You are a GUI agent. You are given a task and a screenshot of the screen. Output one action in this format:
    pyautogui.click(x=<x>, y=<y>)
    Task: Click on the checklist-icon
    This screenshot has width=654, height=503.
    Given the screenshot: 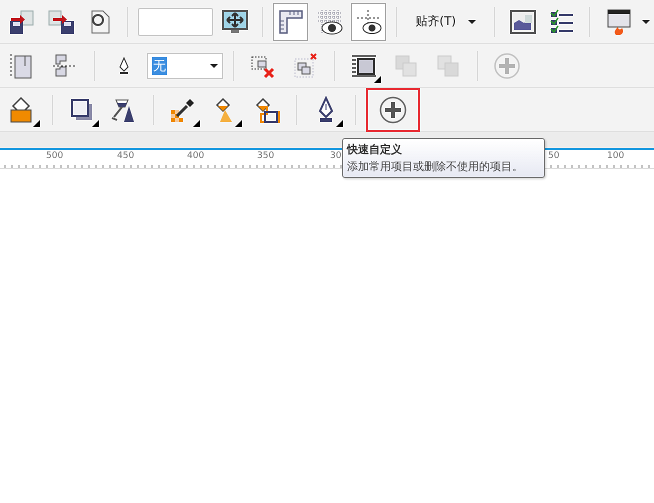 What is the action you would take?
    pyautogui.click(x=562, y=22)
    